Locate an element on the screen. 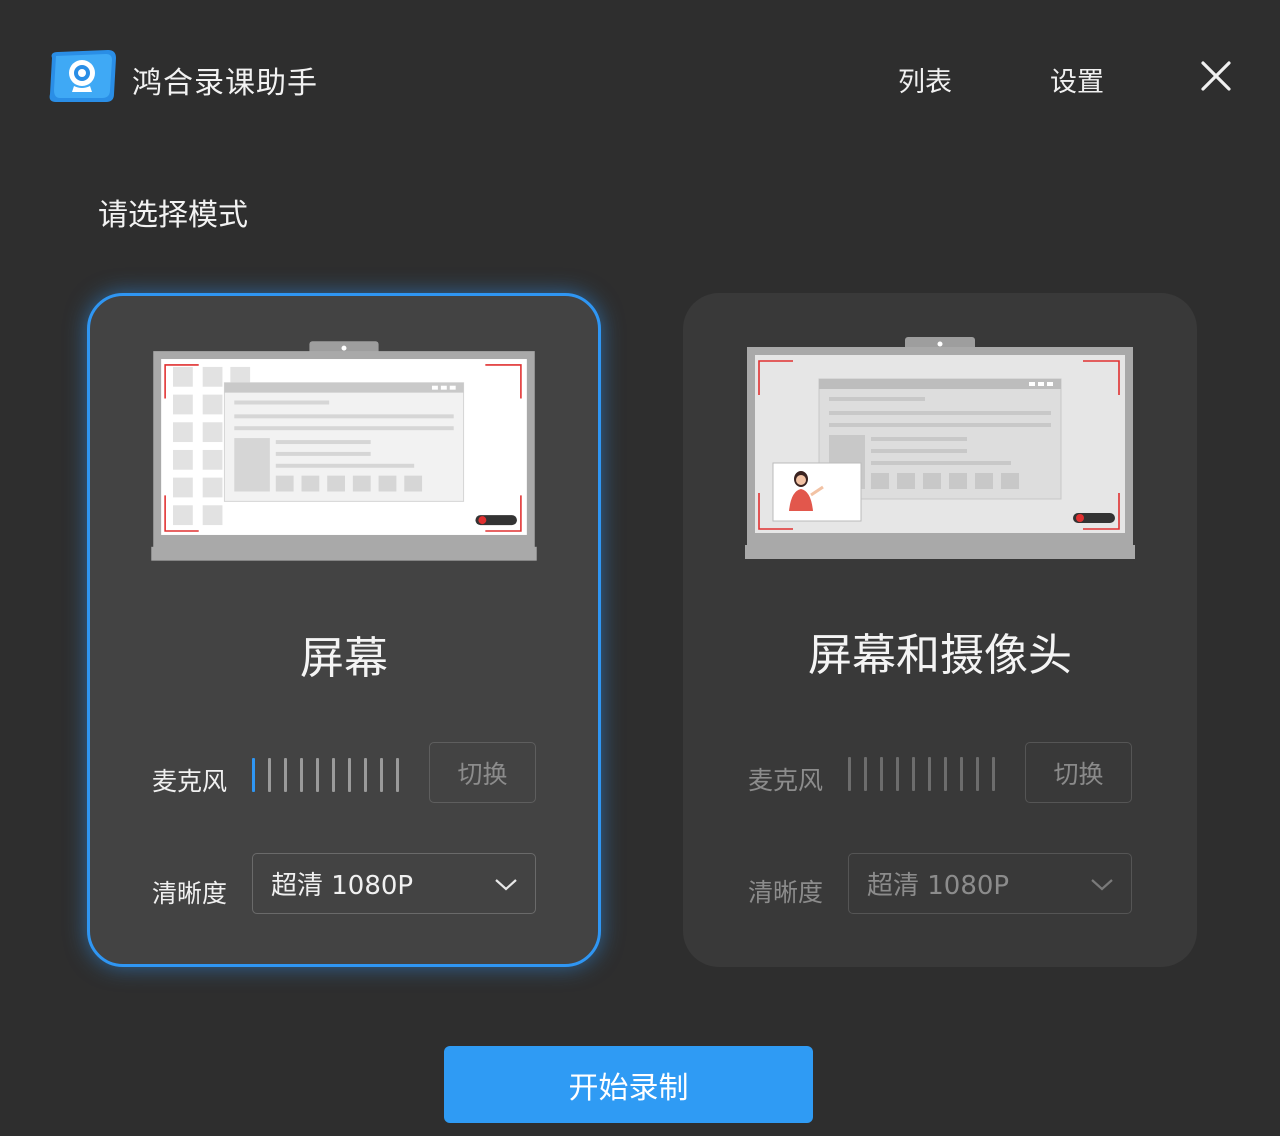 Image resolution: width=1280 pixels, height=1136 pixels. start-recording-button: 开始录制 is located at coordinates (628, 1084).